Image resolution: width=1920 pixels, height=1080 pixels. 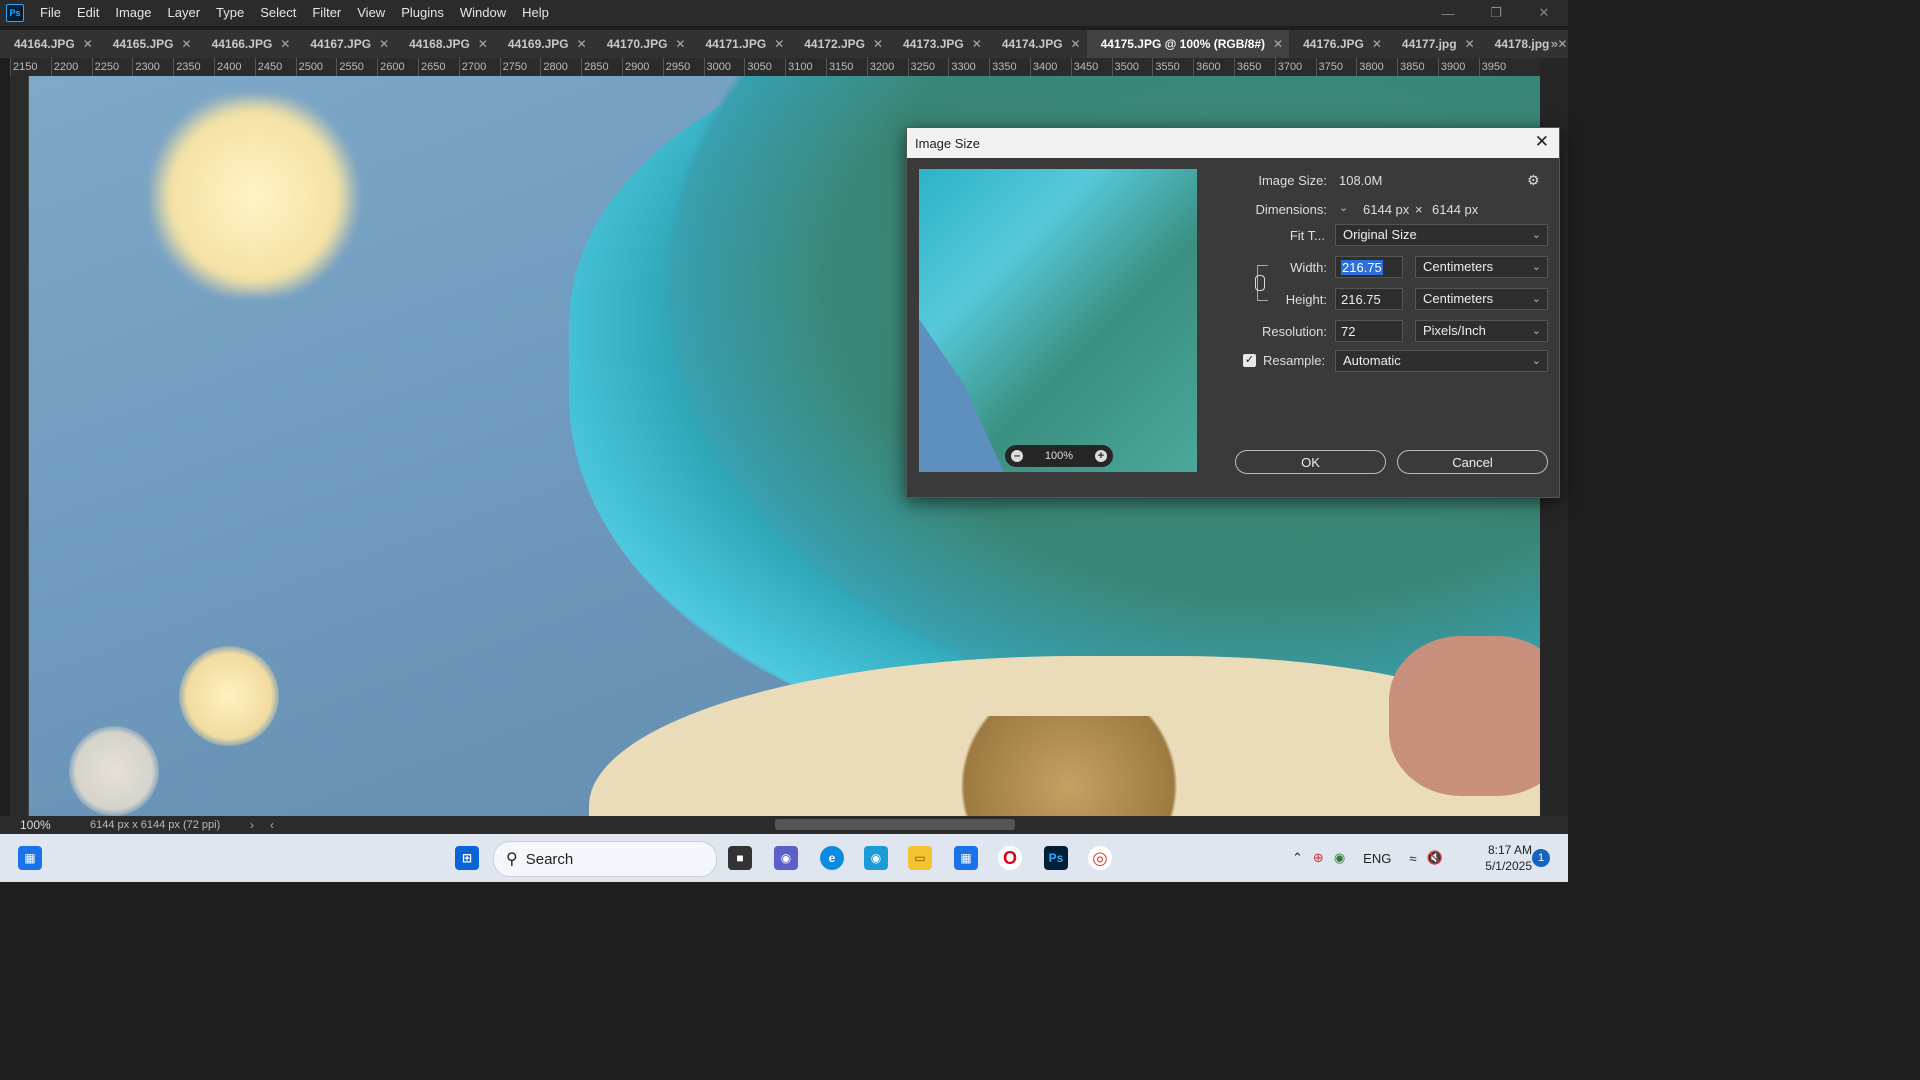 What do you see at coordinates (1448, 13) in the screenshot?
I see `minimize-icon: —` at bounding box center [1448, 13].